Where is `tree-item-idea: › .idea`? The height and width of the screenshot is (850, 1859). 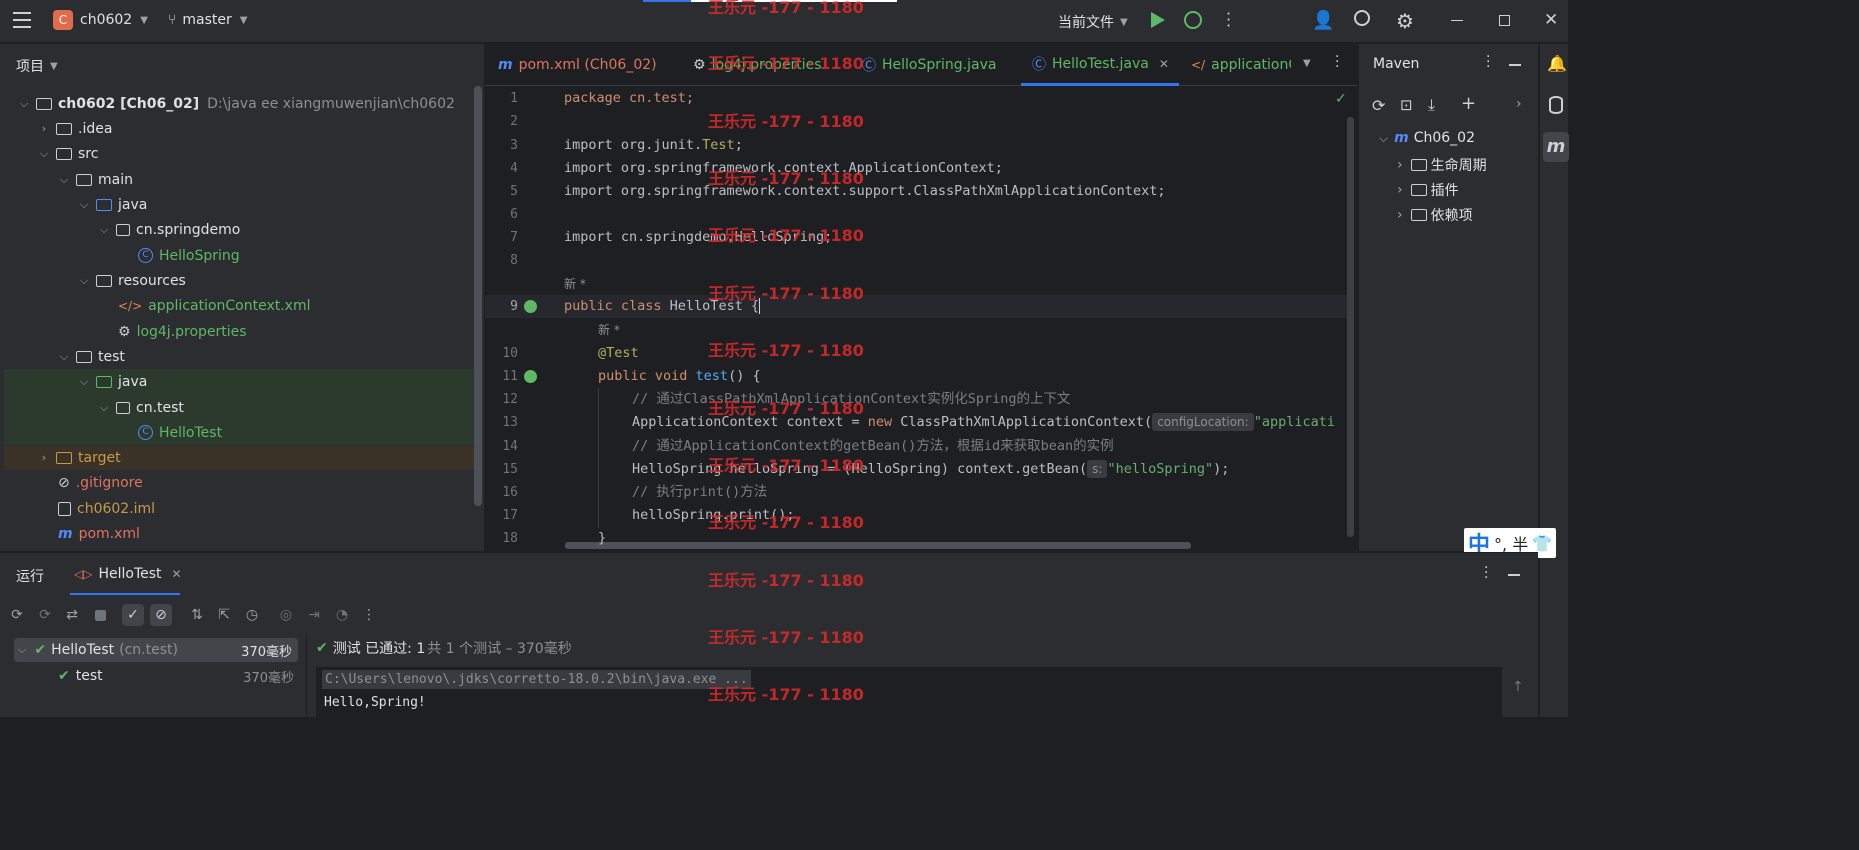
tree-item-idea: › .idea is located at coordinates (74, 128).